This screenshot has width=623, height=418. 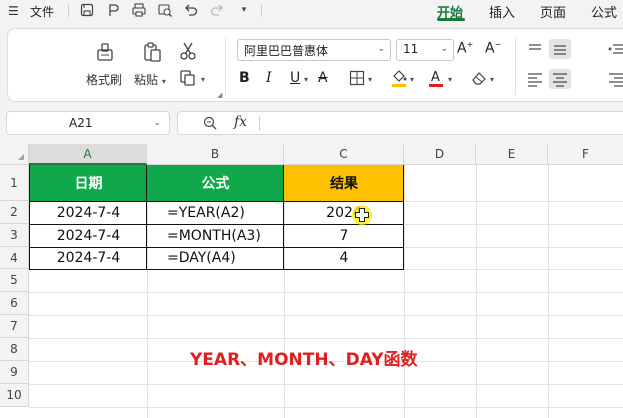 I want to click on underline-dropdown-icon: ▾, so click(x=306, y=79).